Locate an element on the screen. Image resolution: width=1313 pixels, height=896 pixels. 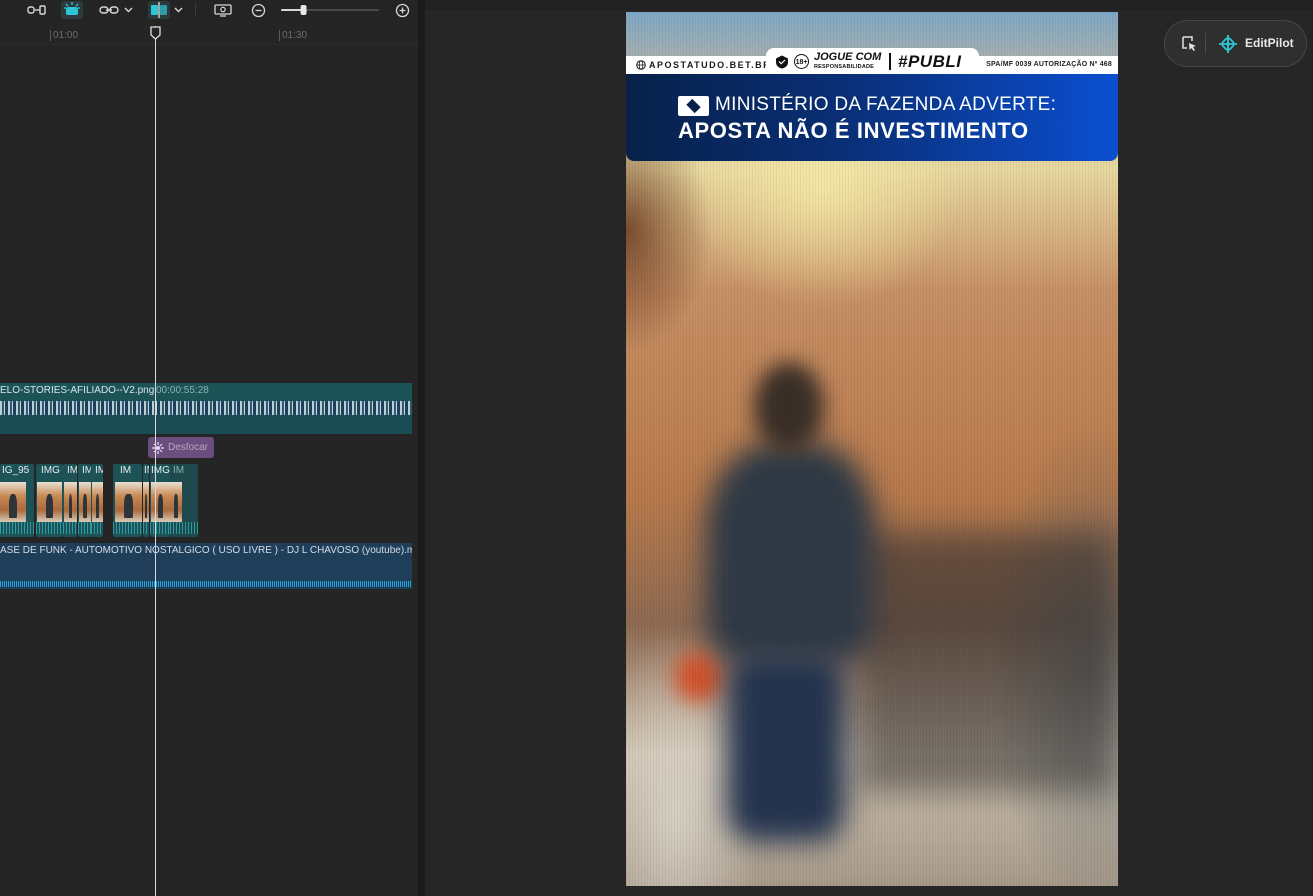
effect-clip-desfocar: Desfocar is located at coordinates (181, 447).